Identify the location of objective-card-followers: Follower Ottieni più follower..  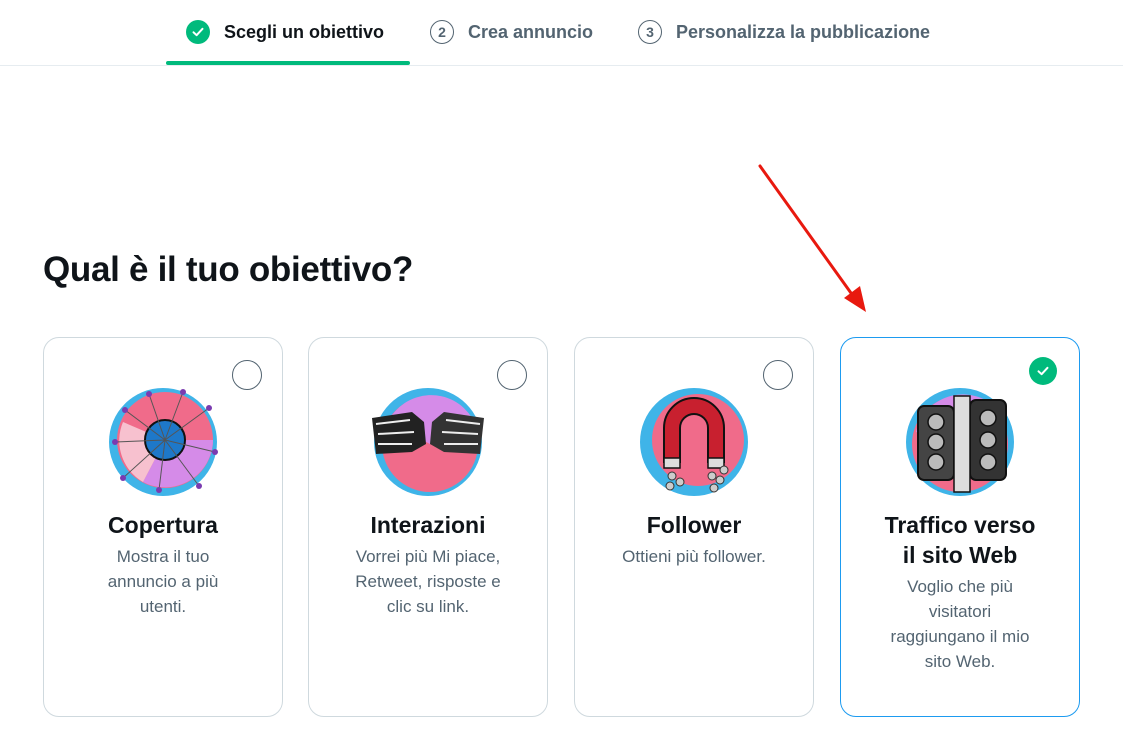
(694, 527).